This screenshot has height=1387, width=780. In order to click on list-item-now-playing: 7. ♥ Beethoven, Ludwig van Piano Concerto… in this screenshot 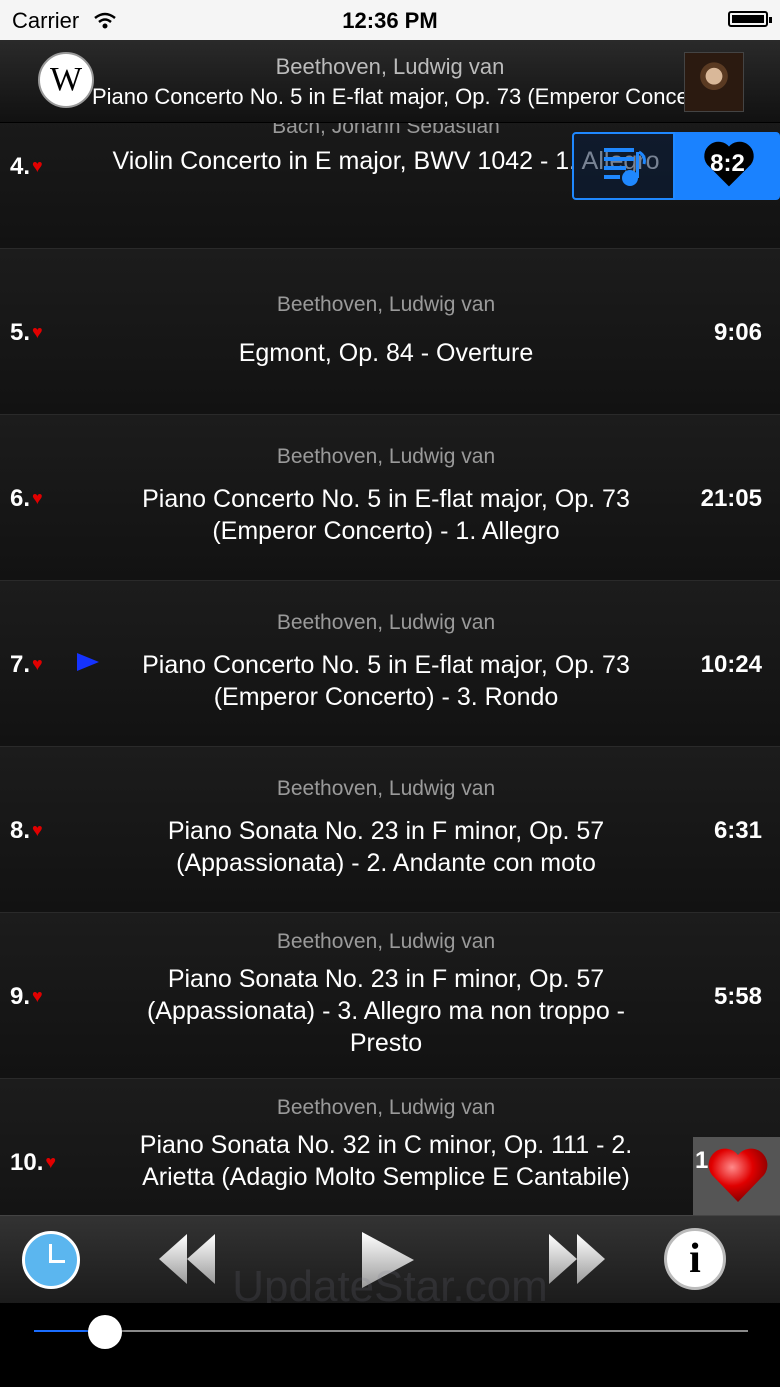, I will do `click(390, 664)`.